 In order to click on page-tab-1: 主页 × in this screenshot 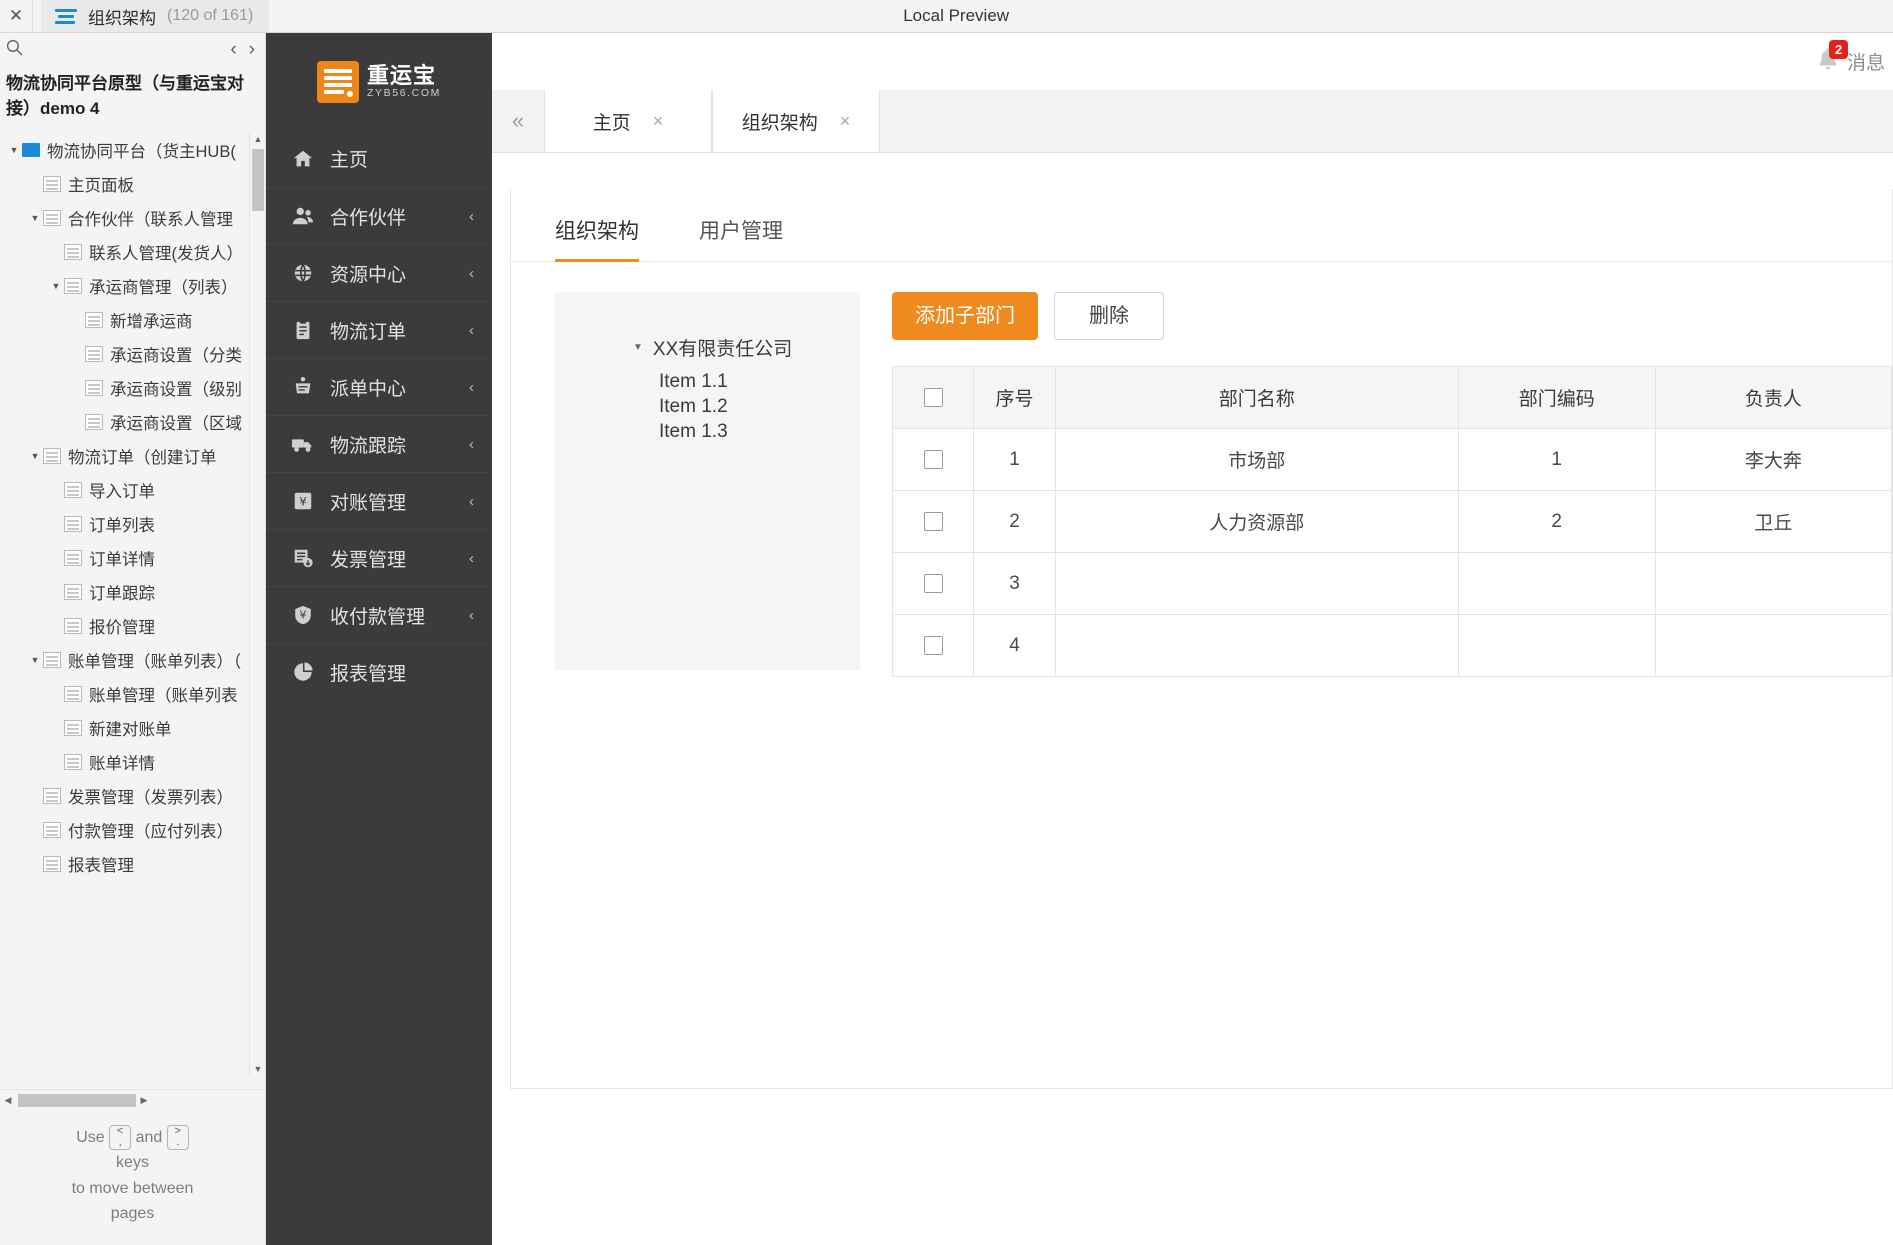, I will do `click(628, 121)`.